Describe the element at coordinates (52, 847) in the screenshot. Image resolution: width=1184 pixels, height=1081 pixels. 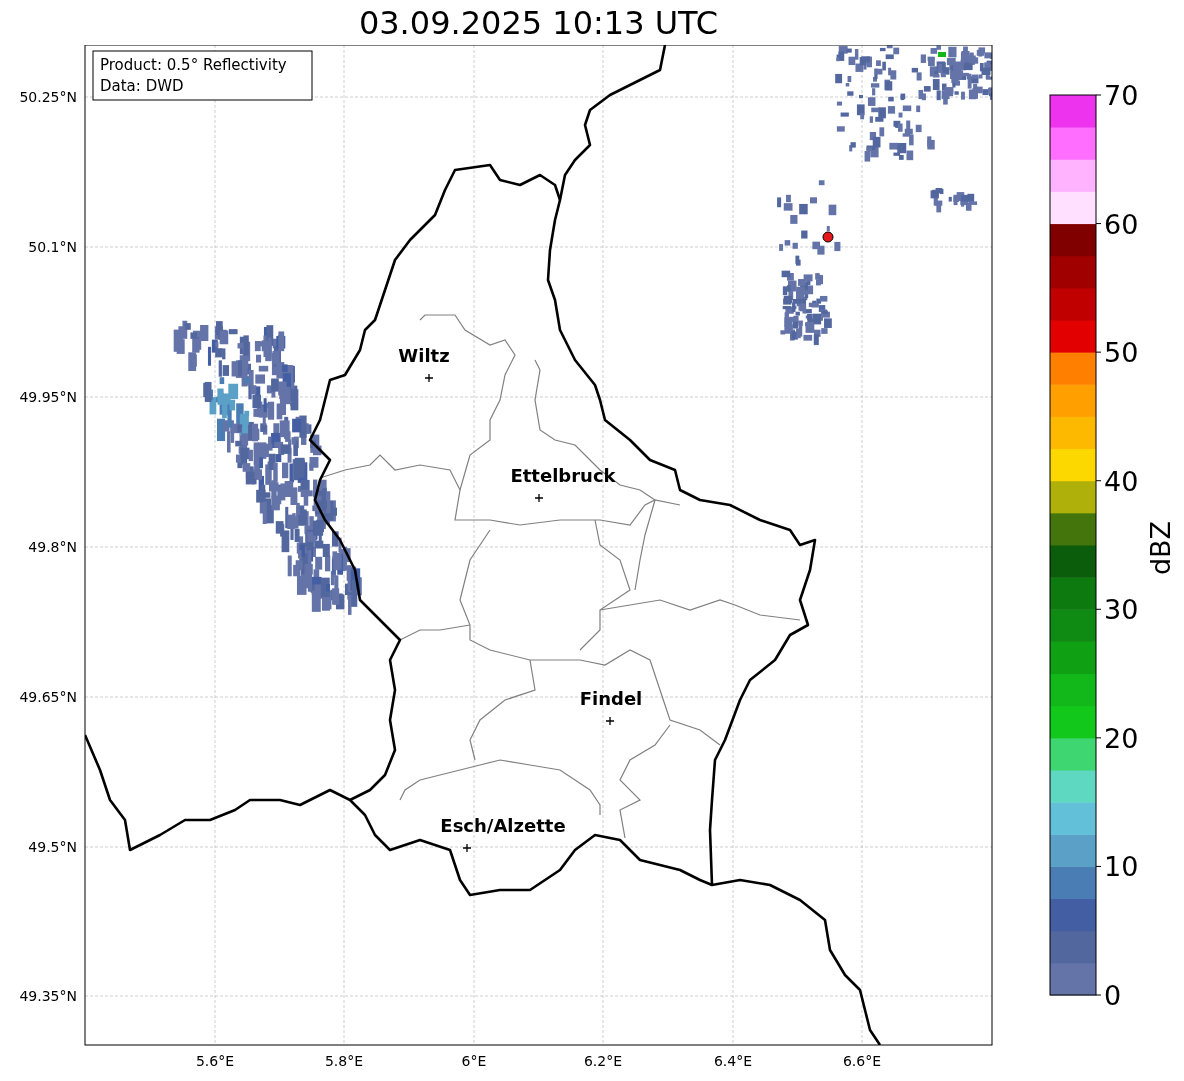
I see `latitude-label: 49.5°N` at that location.